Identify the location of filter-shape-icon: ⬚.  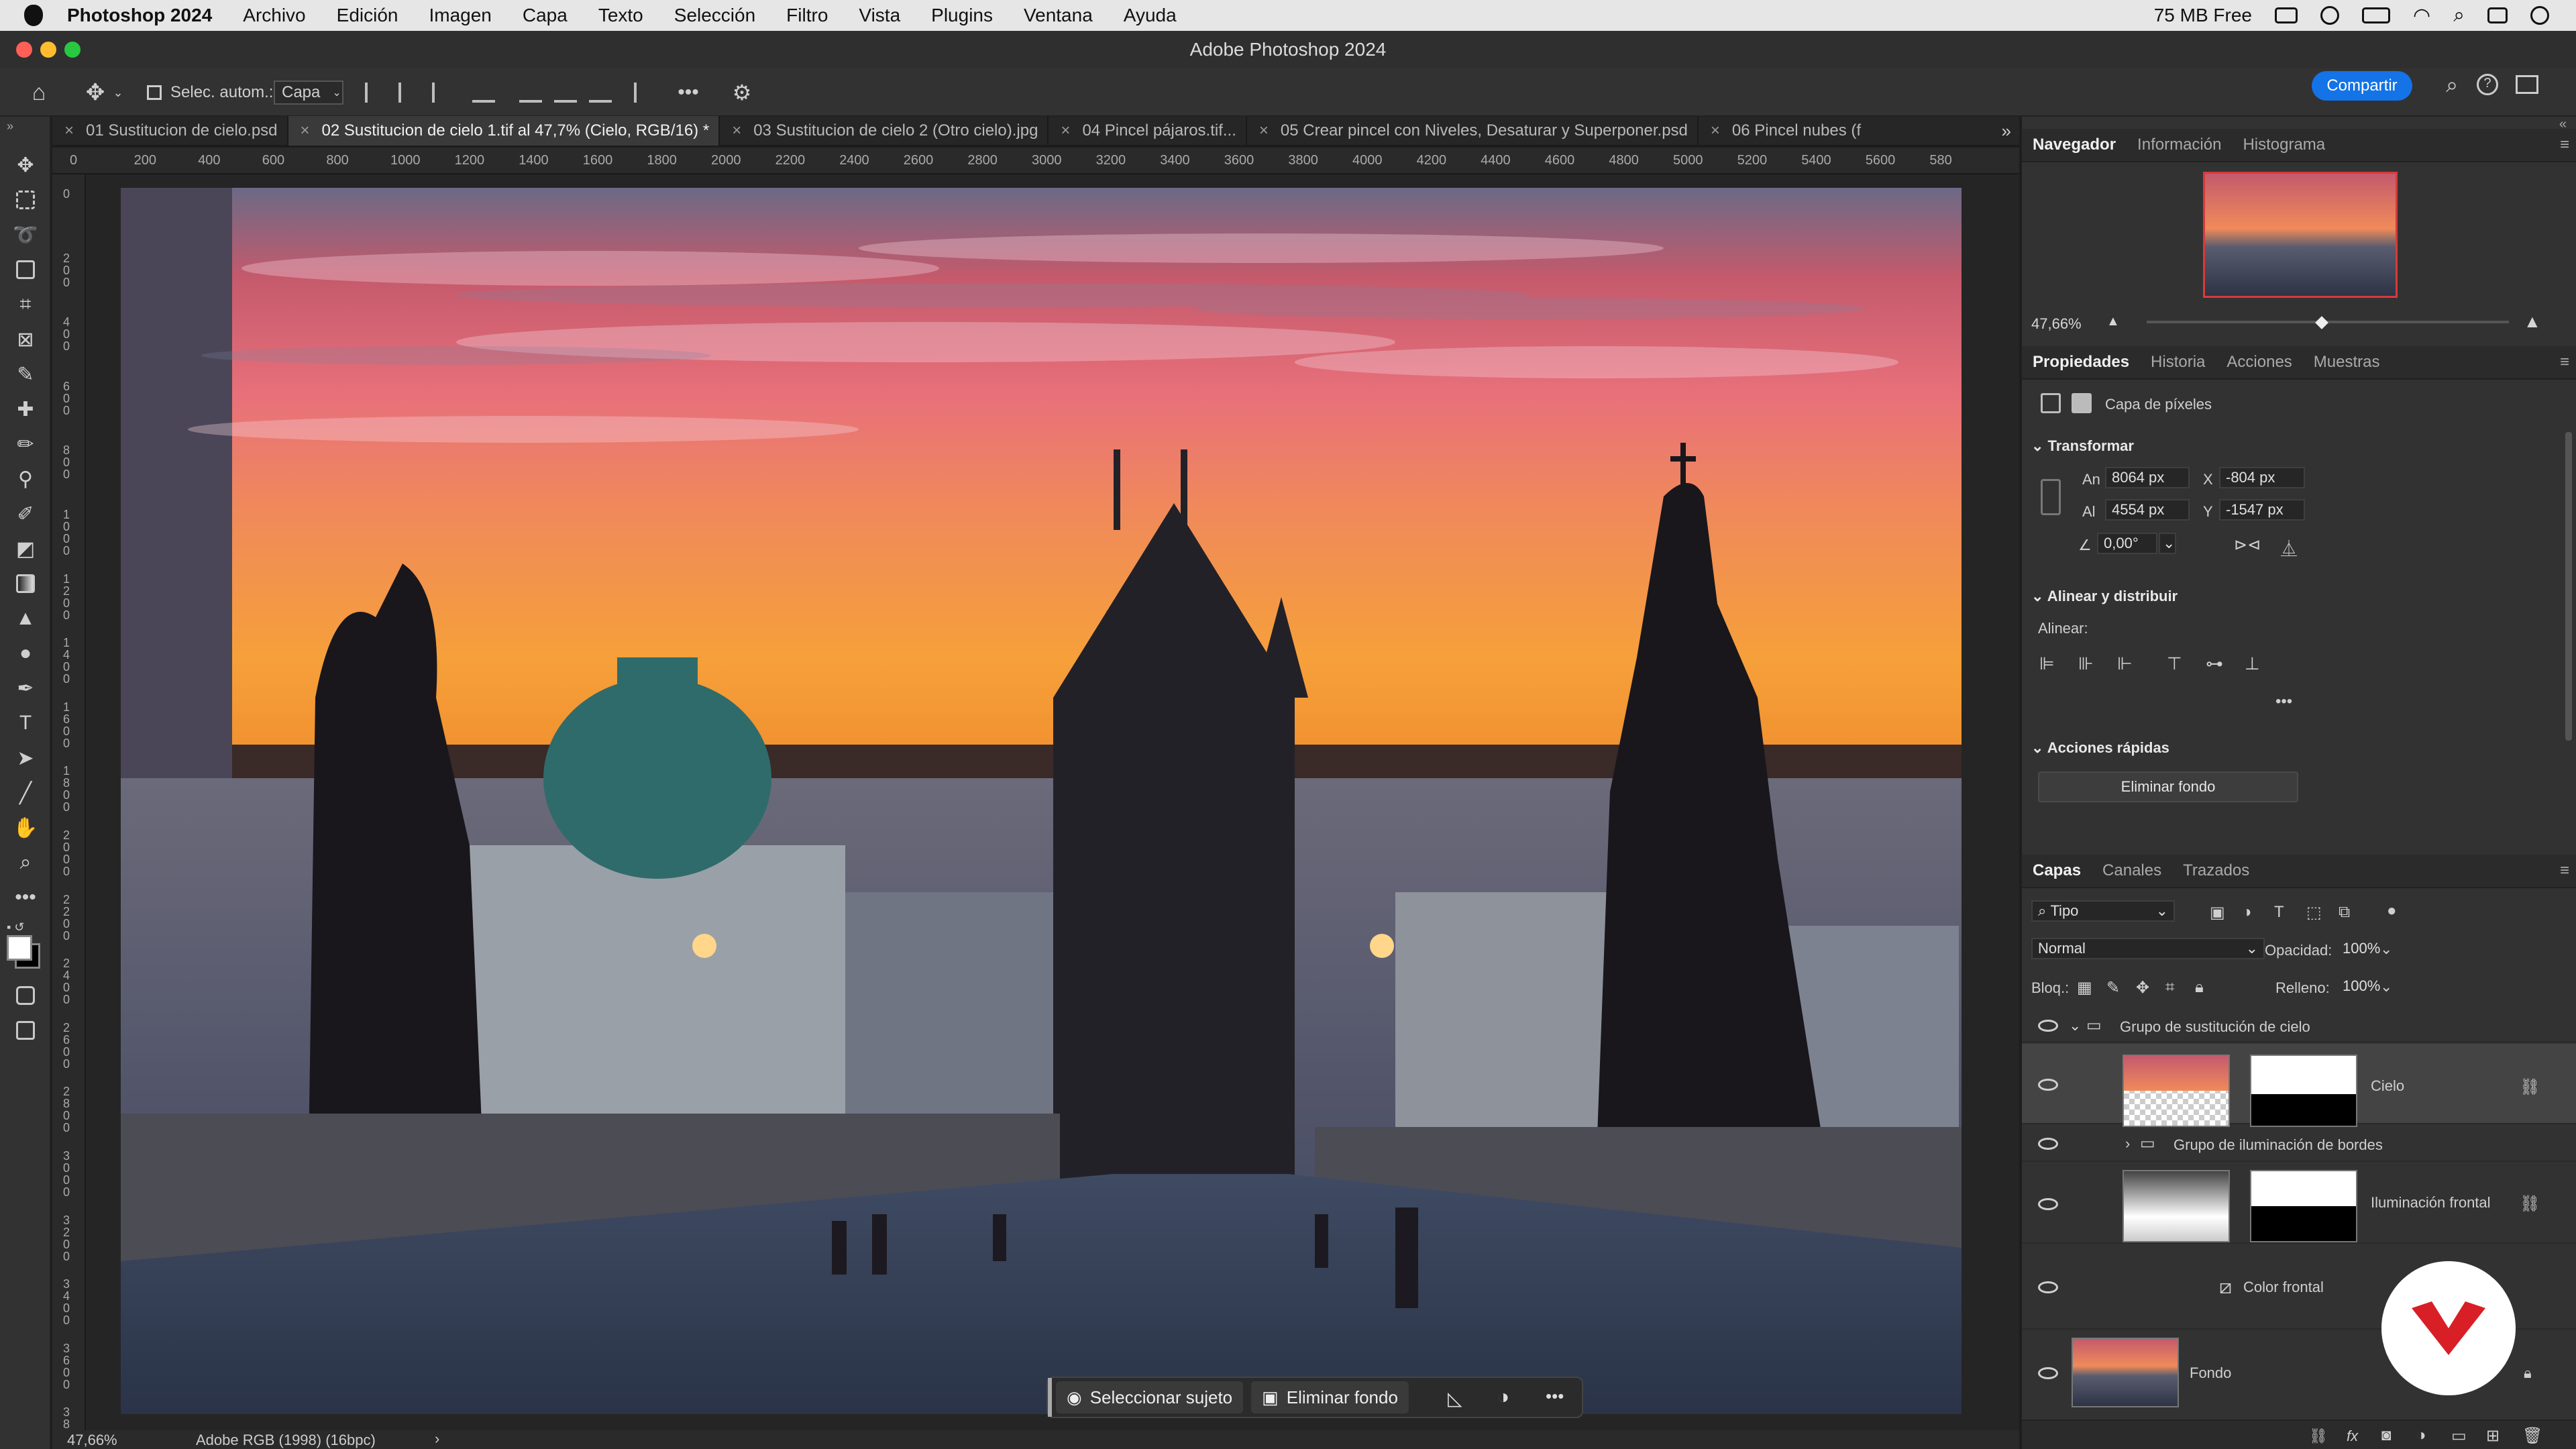
(2314, 912).